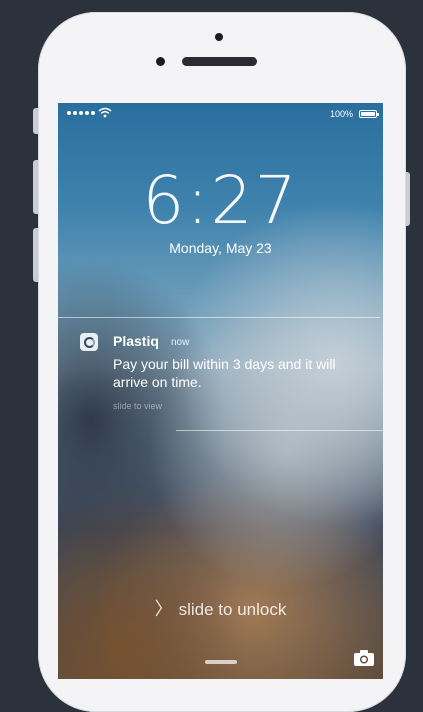 Image resolution: width=423 pixels, height=712 pixels. I want to click on proximity-sensor, so click(219, 37).